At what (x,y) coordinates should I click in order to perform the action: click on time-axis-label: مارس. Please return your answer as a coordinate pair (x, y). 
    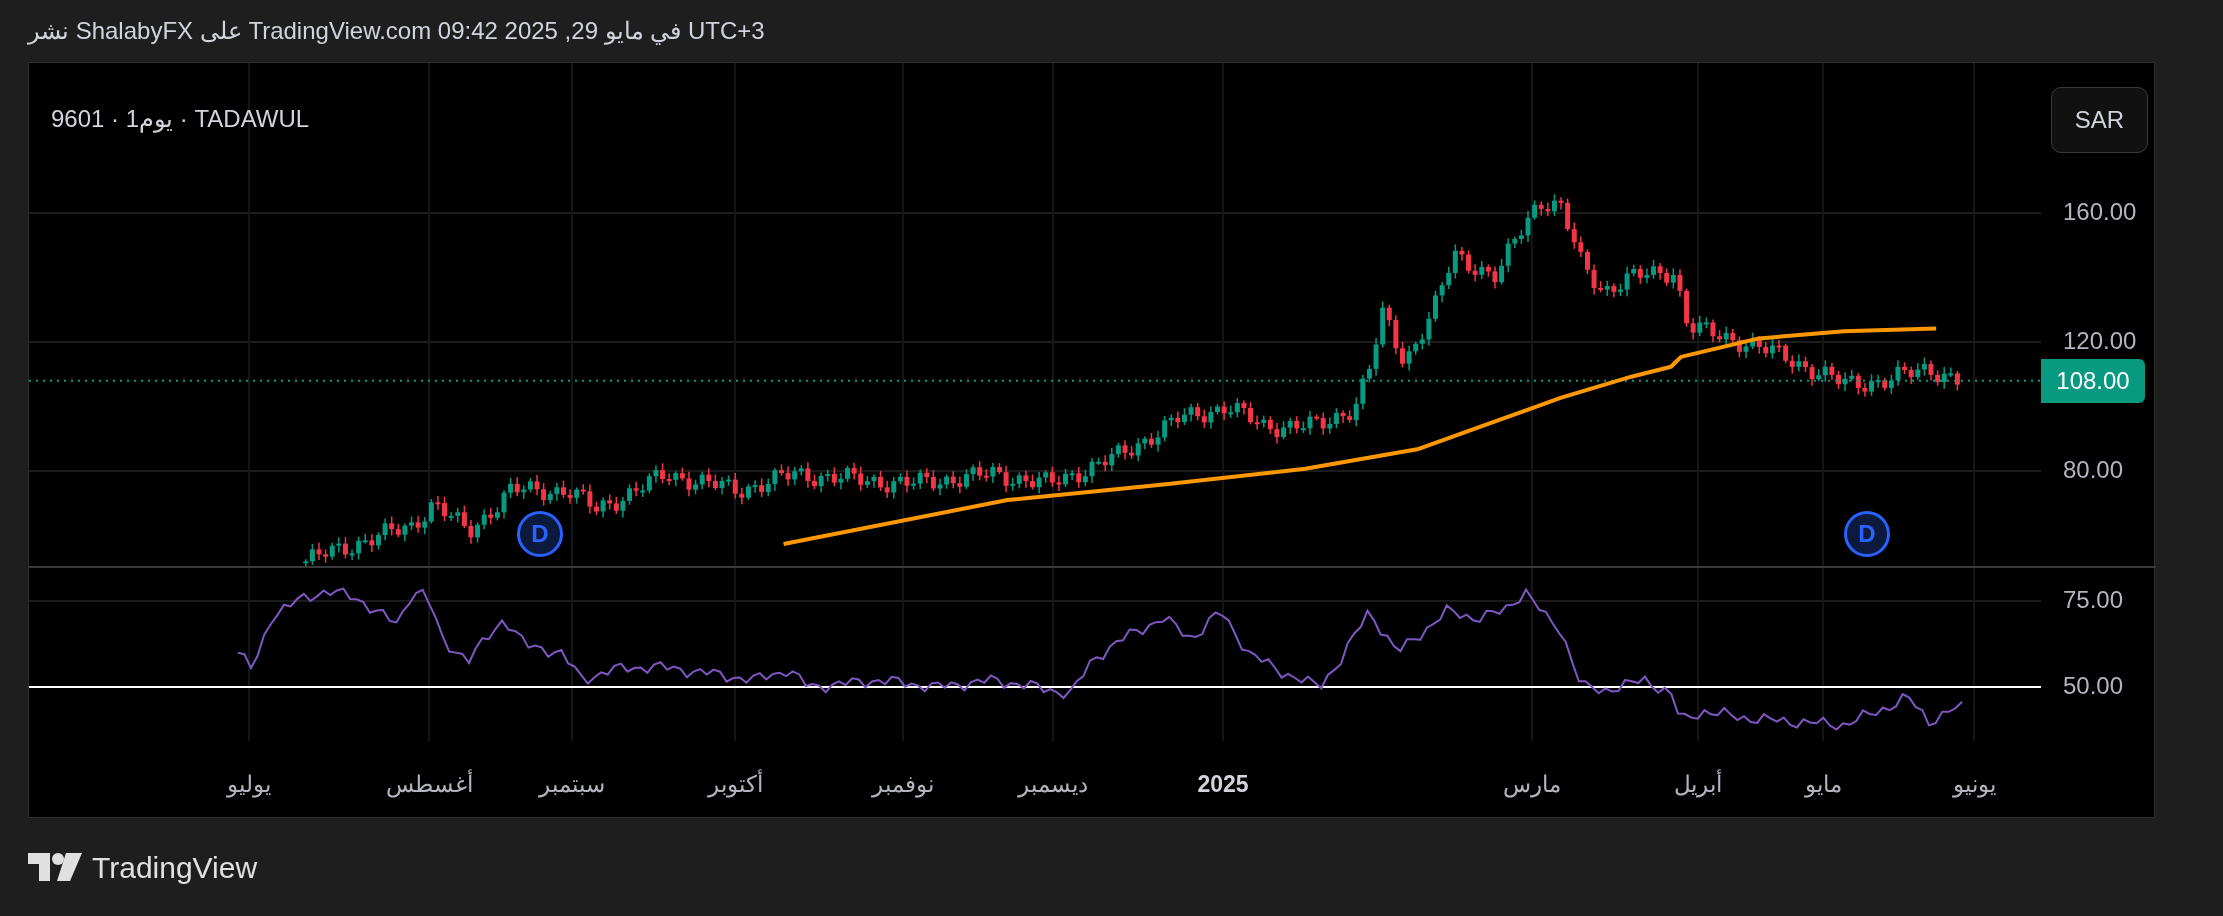
    Looking at the image, I should click on (1532, 784).